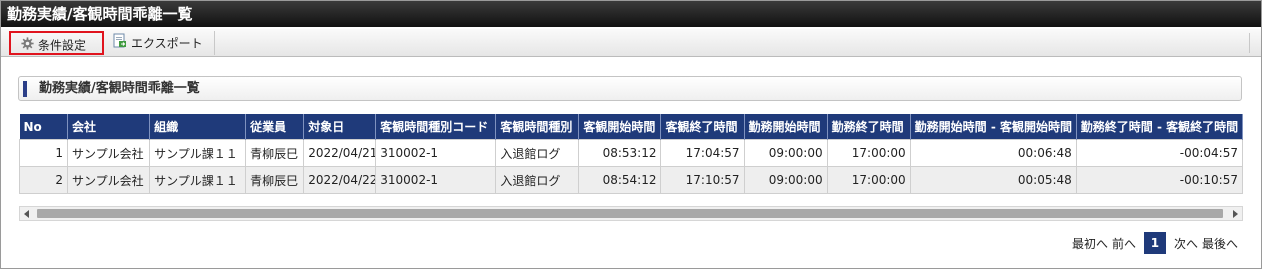  Describe the element at coordinates (702, 180) in the screenshot. I see `cell-objective-end: 17:10:57` at that location.